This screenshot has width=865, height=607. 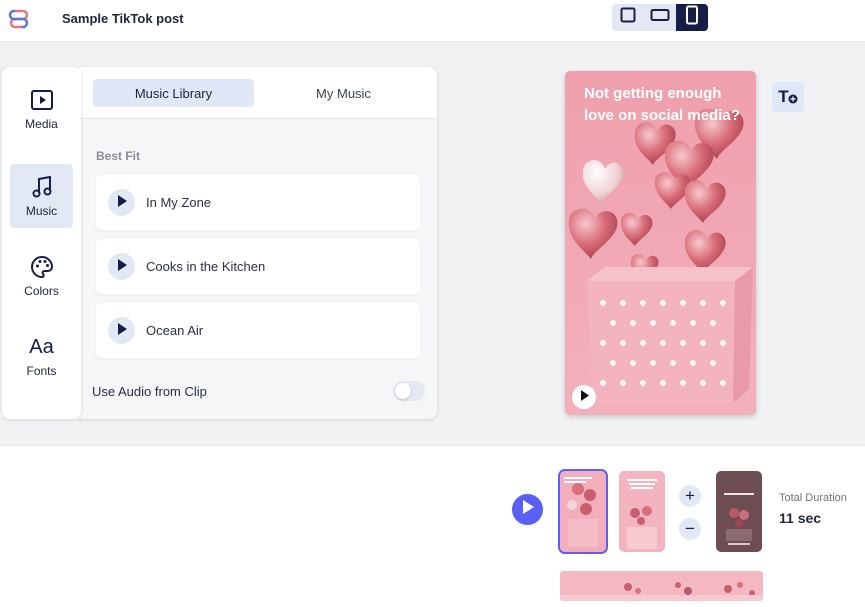 I want to click on square-aspect-button, so click(x=628, y=17).